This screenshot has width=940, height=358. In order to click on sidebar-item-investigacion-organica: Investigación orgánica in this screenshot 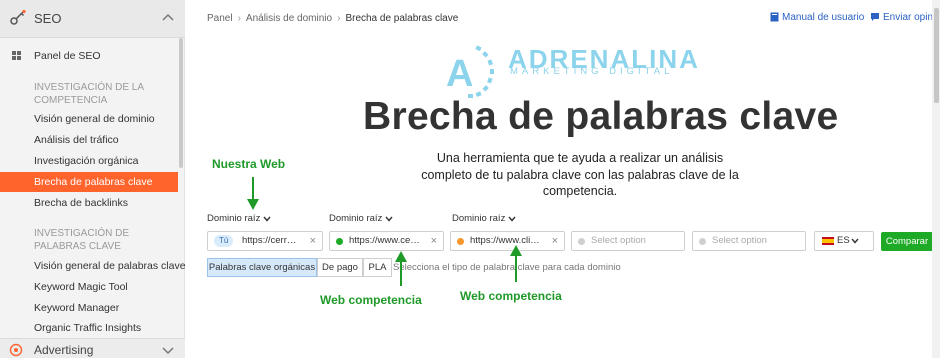, I will do `click(89, 161)`.